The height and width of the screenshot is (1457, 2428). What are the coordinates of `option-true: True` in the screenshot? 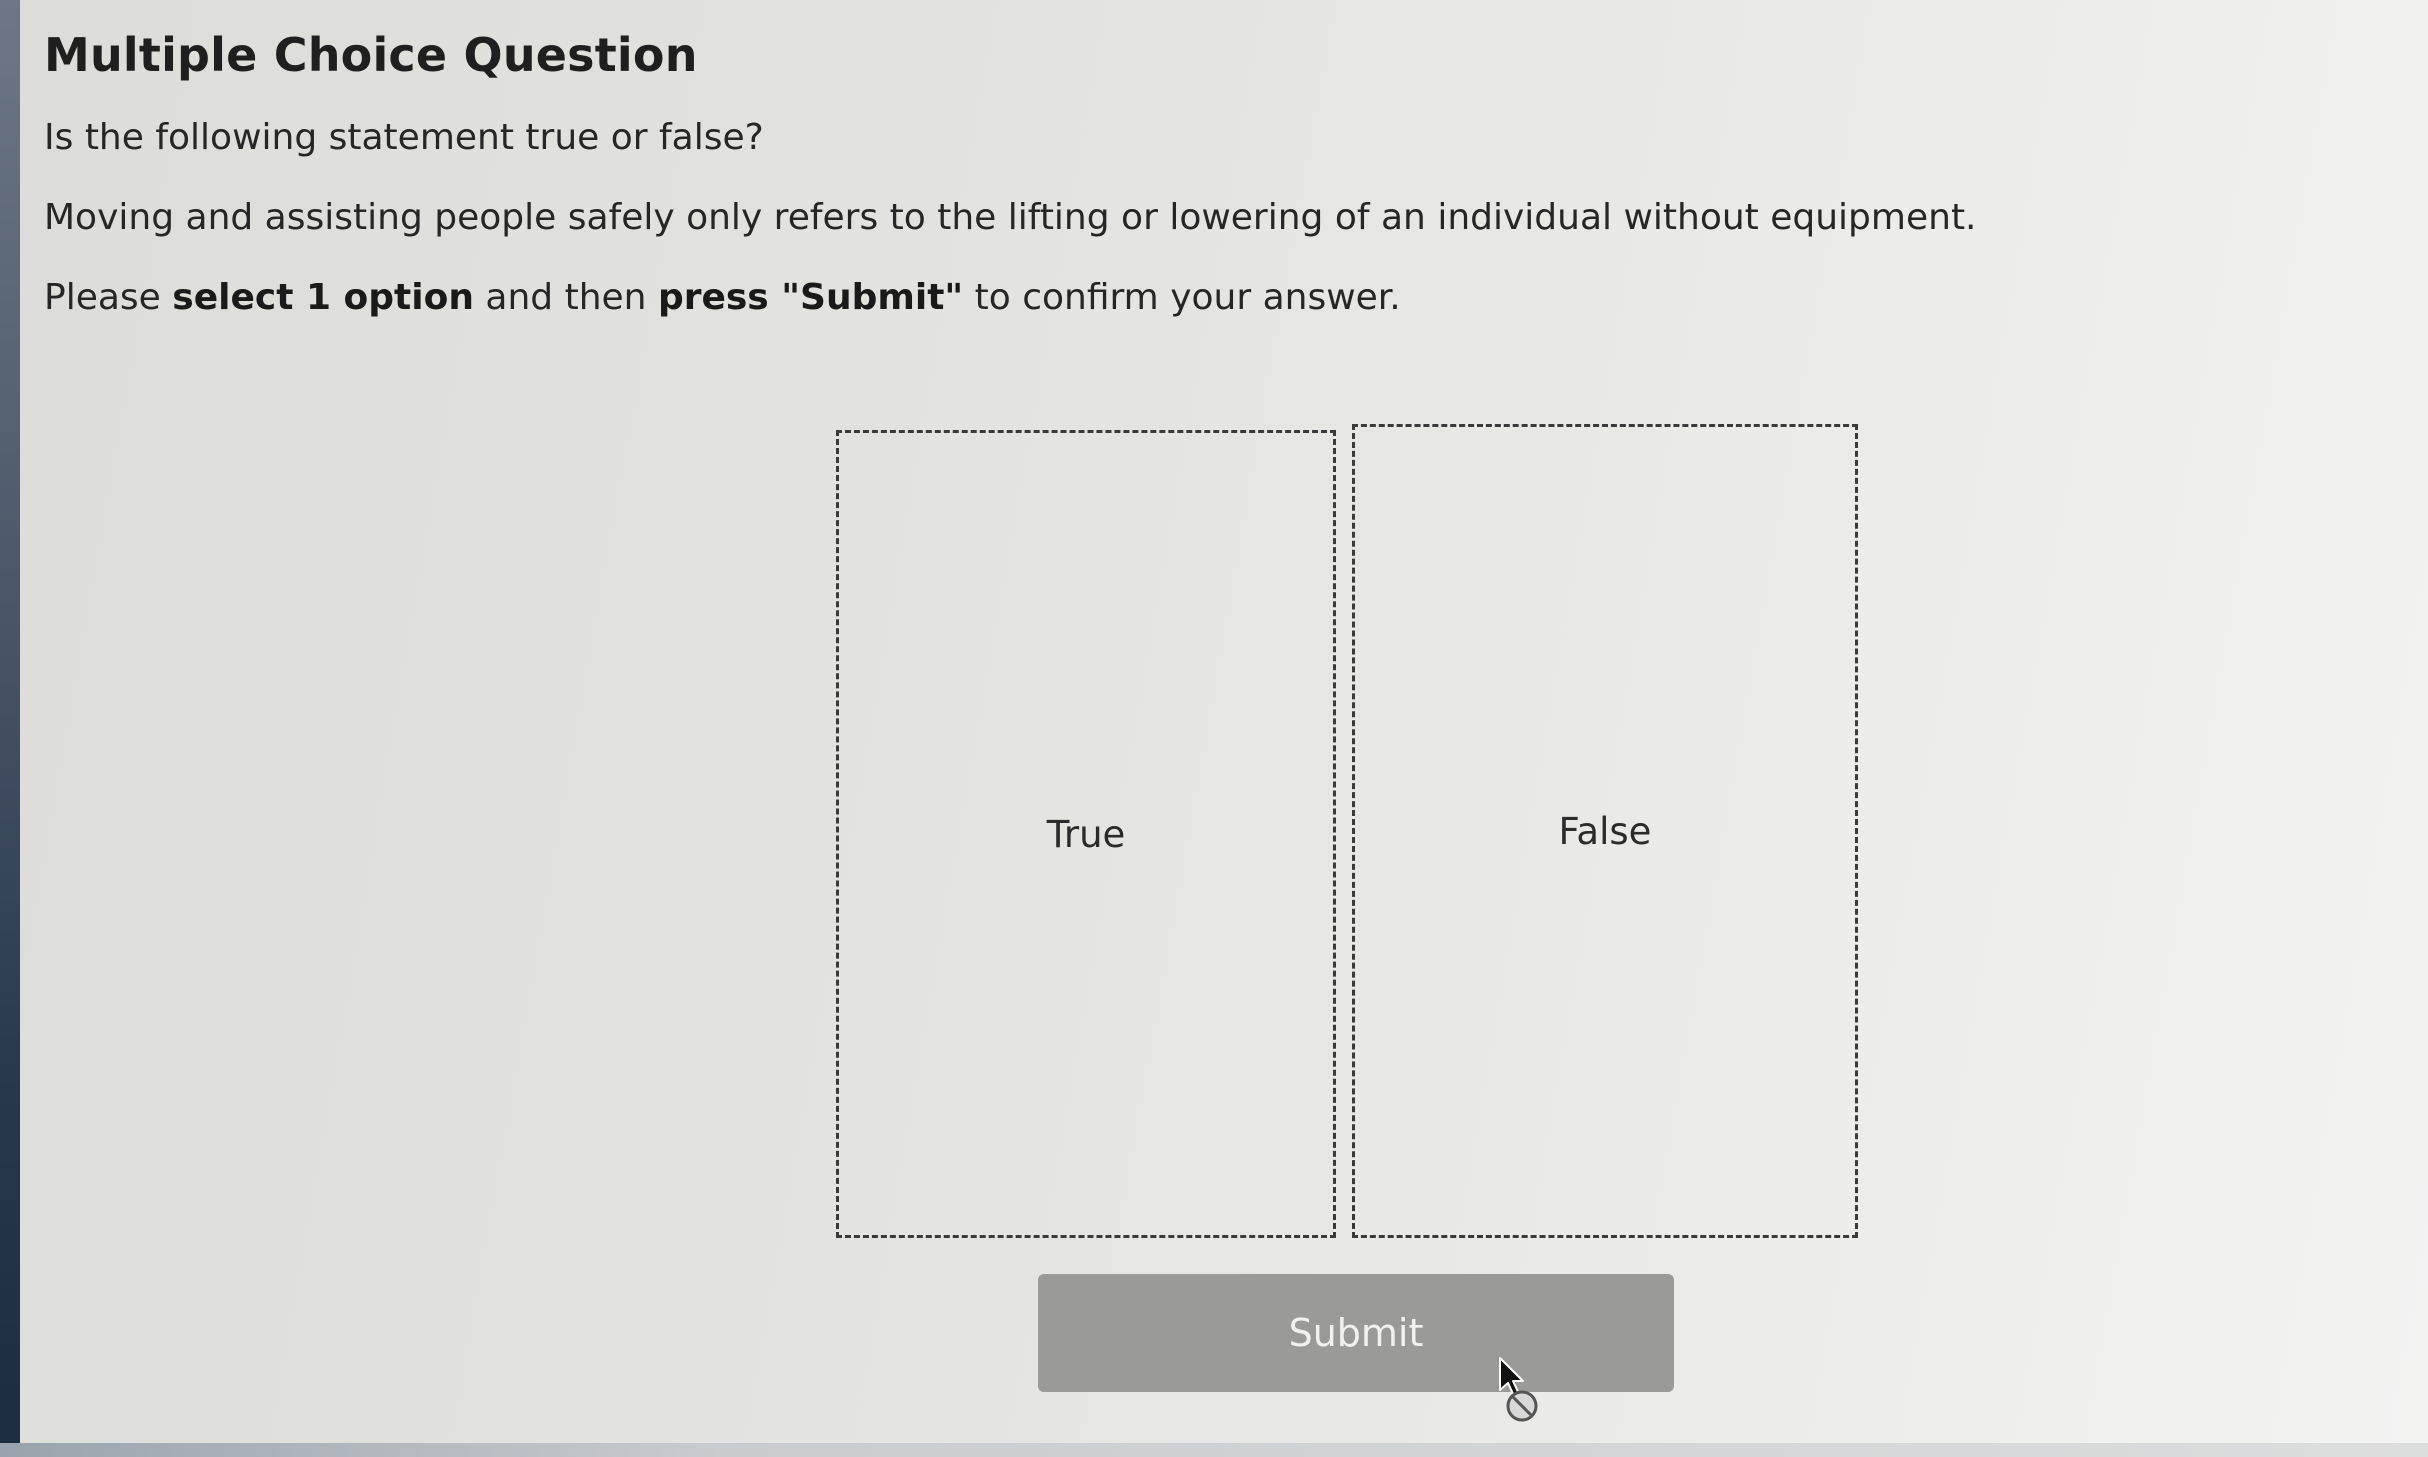 It's located at (1086, 834).